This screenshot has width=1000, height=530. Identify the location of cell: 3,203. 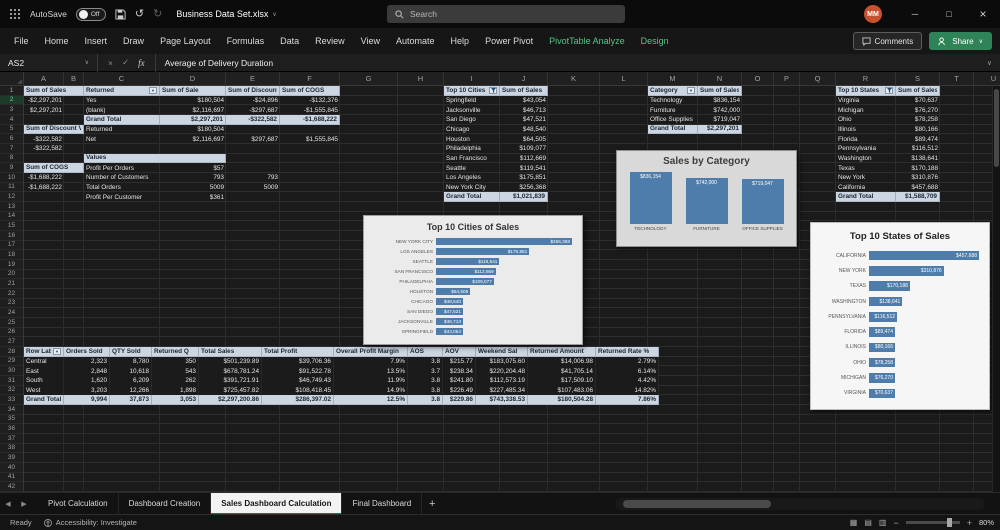
(87, 390).